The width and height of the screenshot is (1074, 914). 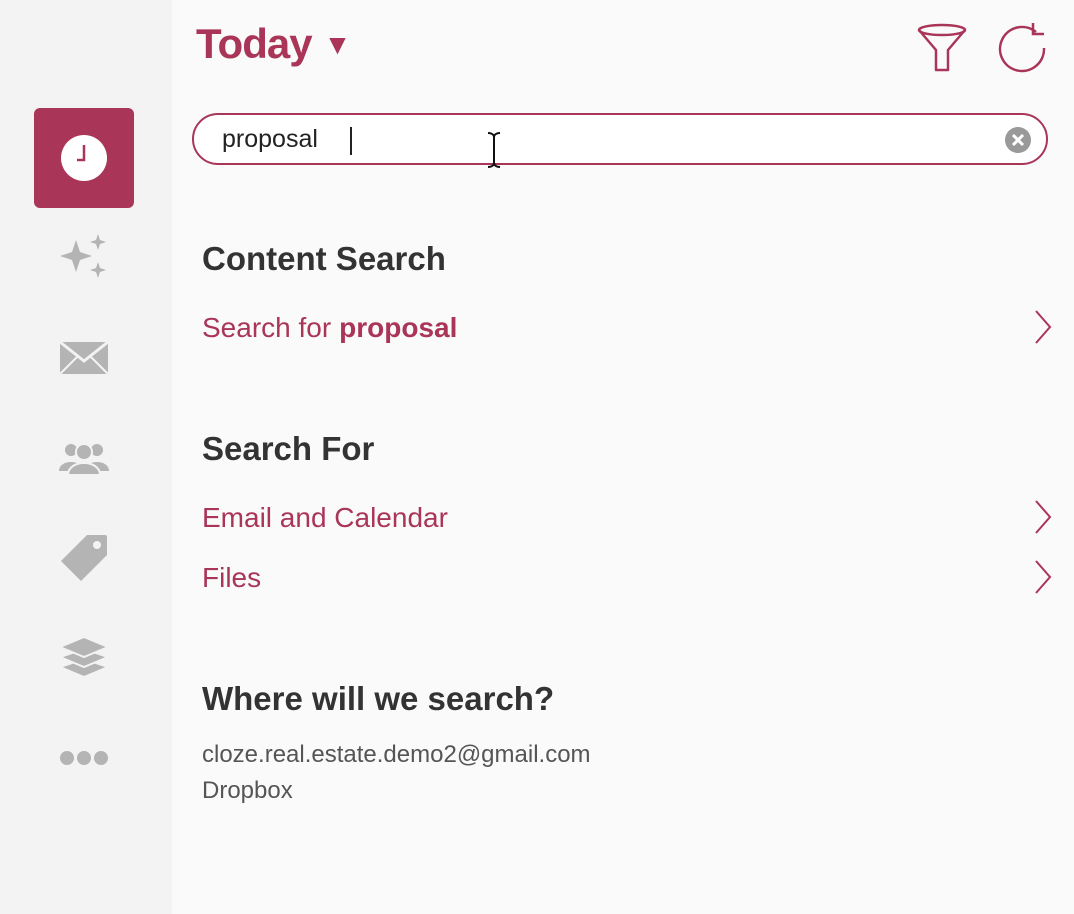 I want to click on clock-icon, so click(x=84, y=158).